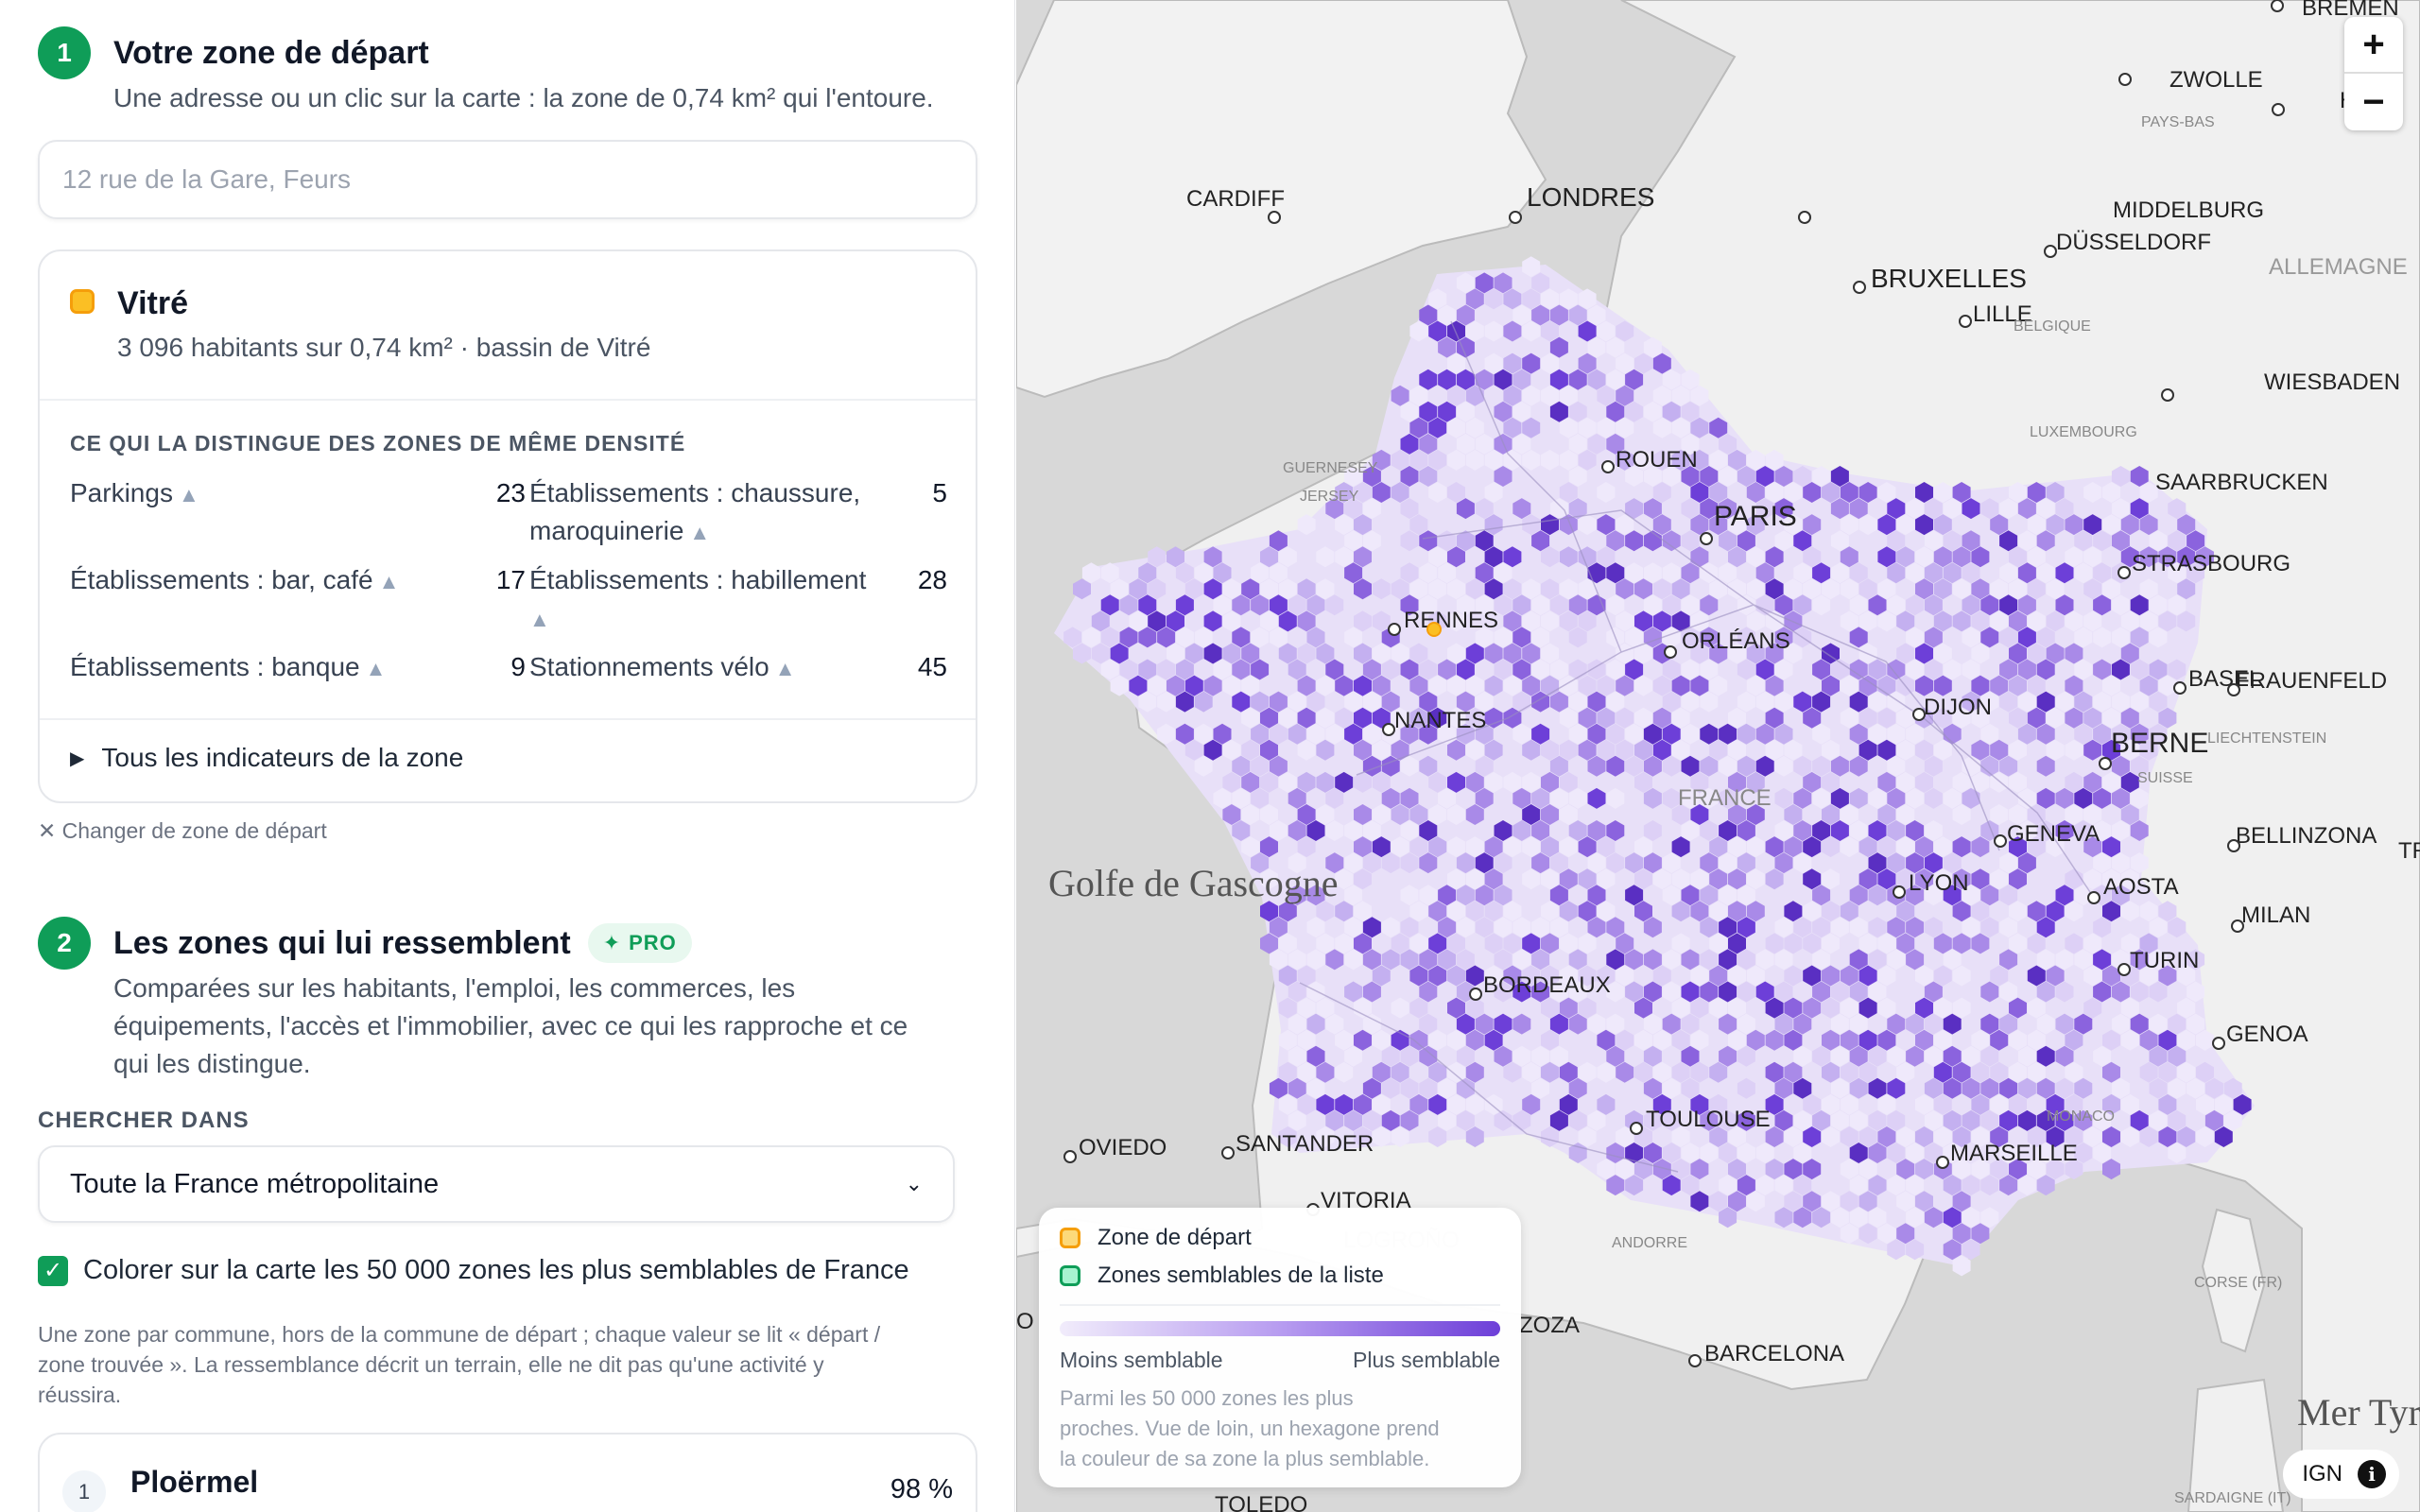 This screenshot has width=2420, height=1512. Describe the element at coordinates (612, 942) in the screenshot. I see `sparkle-icon: ✦` at that location.